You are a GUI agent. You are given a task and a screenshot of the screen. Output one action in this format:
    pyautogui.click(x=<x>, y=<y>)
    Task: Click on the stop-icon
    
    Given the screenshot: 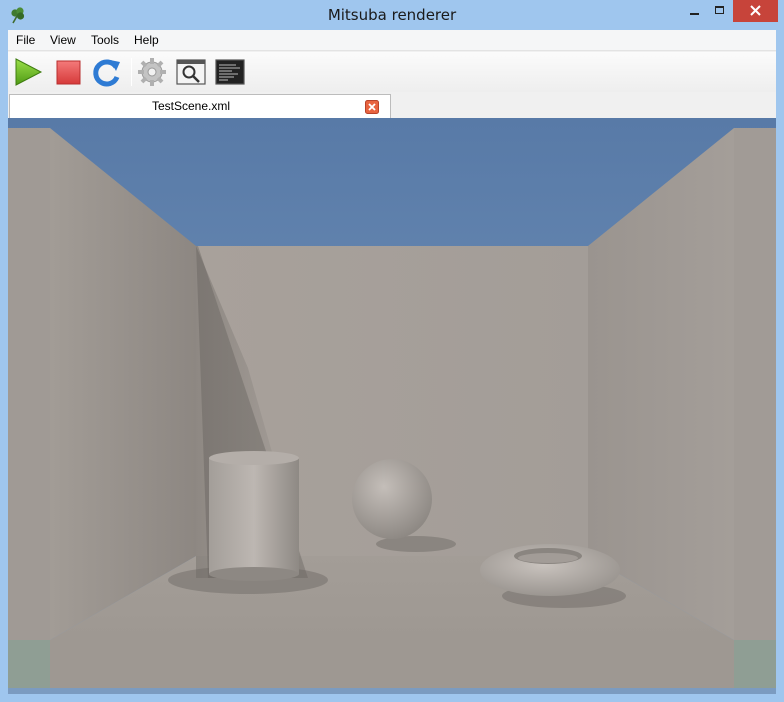 What is the action you would take?
    pyautogui.click(x=68, y=72)
    